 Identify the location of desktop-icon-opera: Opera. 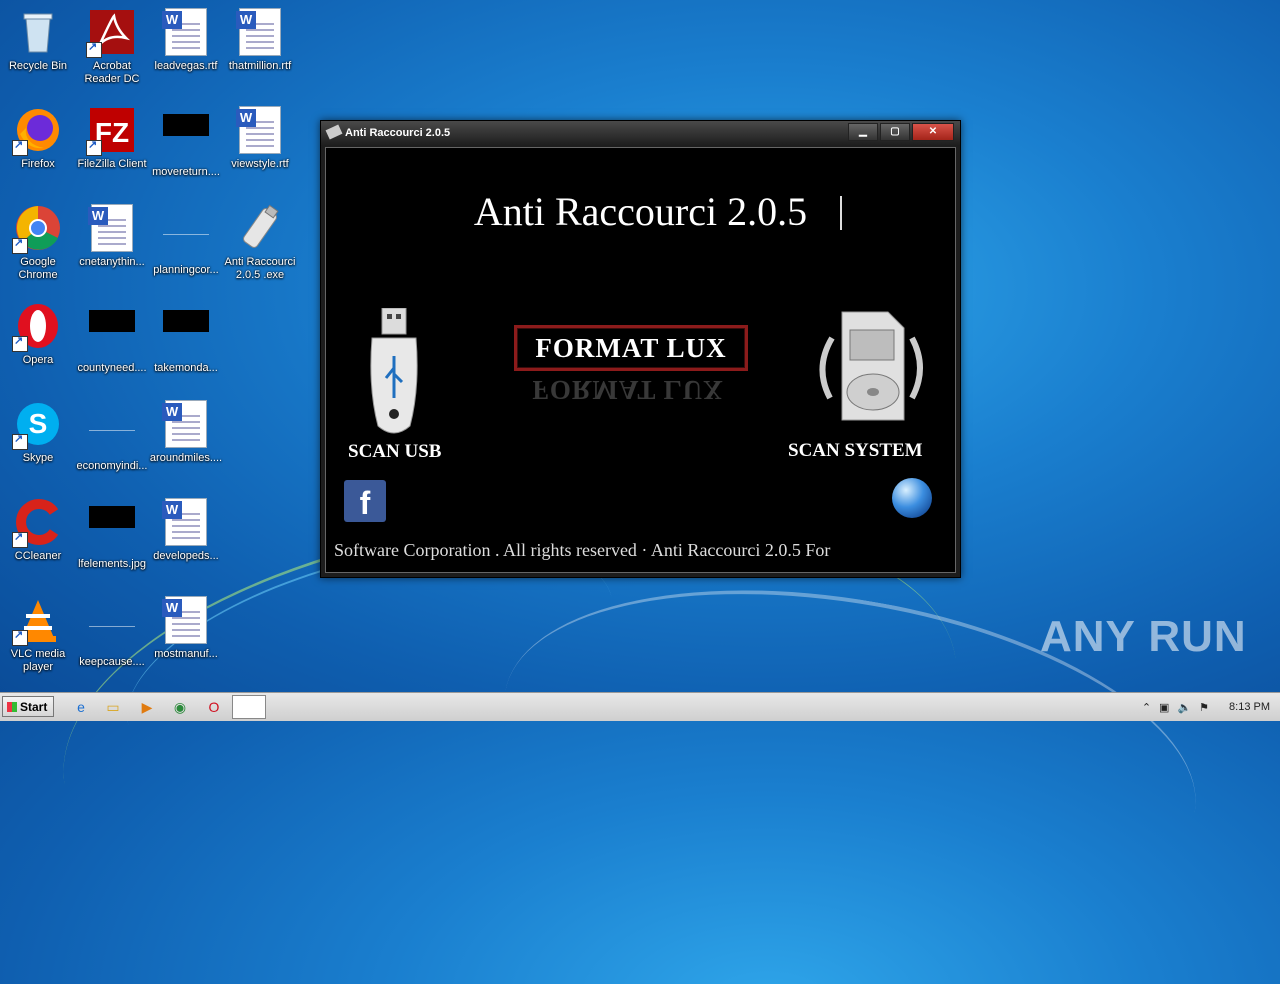
(38, 341).